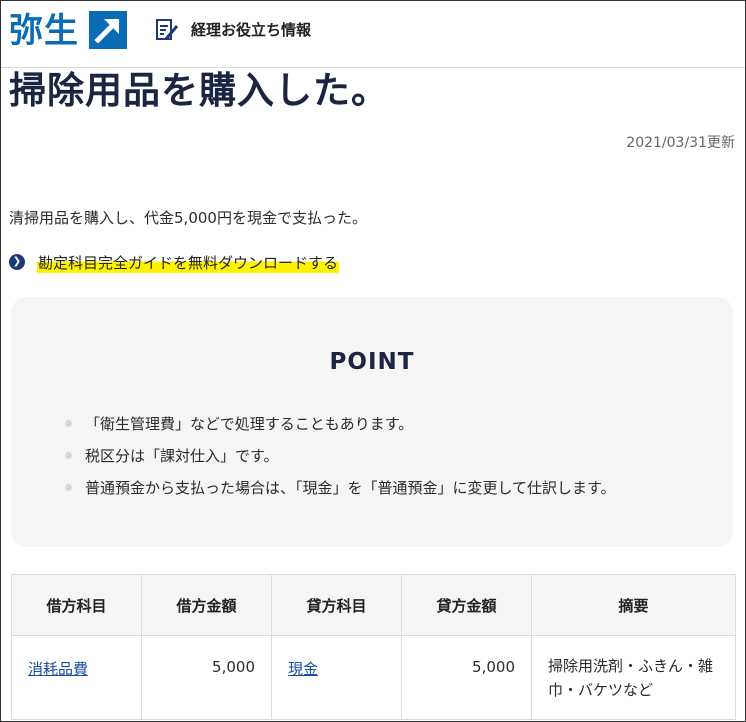 Image resolution: width=746 pixels, height=722 pixels. I want to click on memo-cell: 掃除用洗剤・ふきん・雑巾・バケツなど, so click(633, 677).